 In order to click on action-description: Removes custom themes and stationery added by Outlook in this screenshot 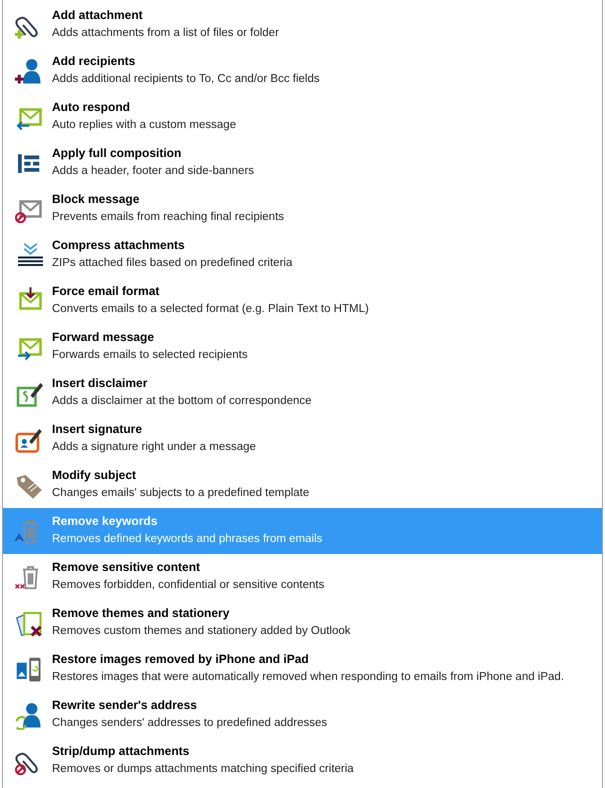, I will do `click(201, 631)`.